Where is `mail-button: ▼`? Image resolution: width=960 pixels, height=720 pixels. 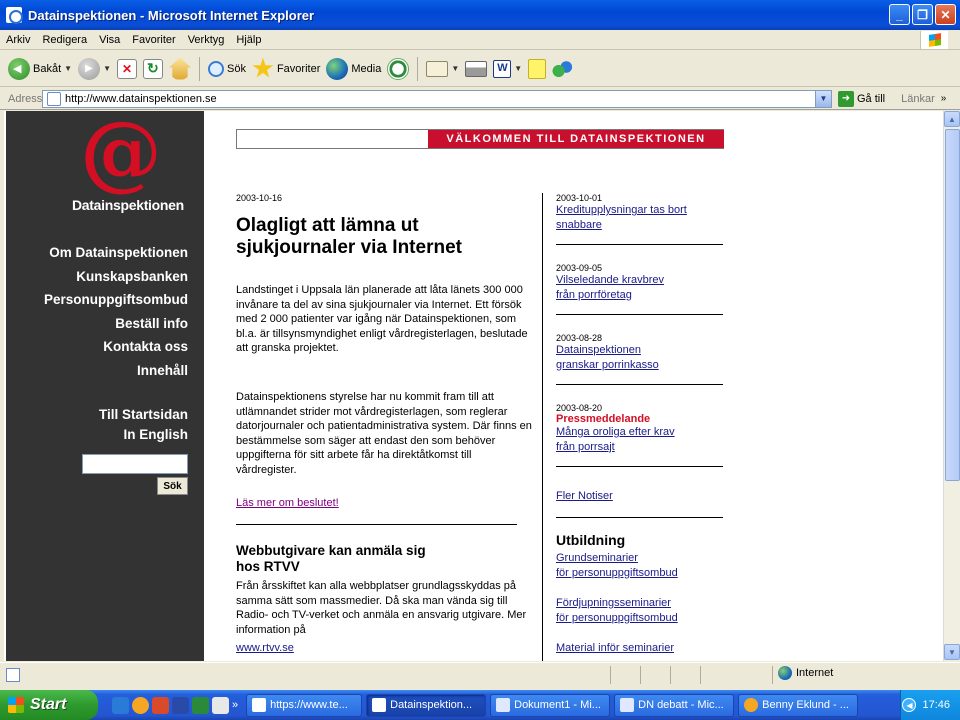 mail-button: ▼ is located at coordinates (442, 68).